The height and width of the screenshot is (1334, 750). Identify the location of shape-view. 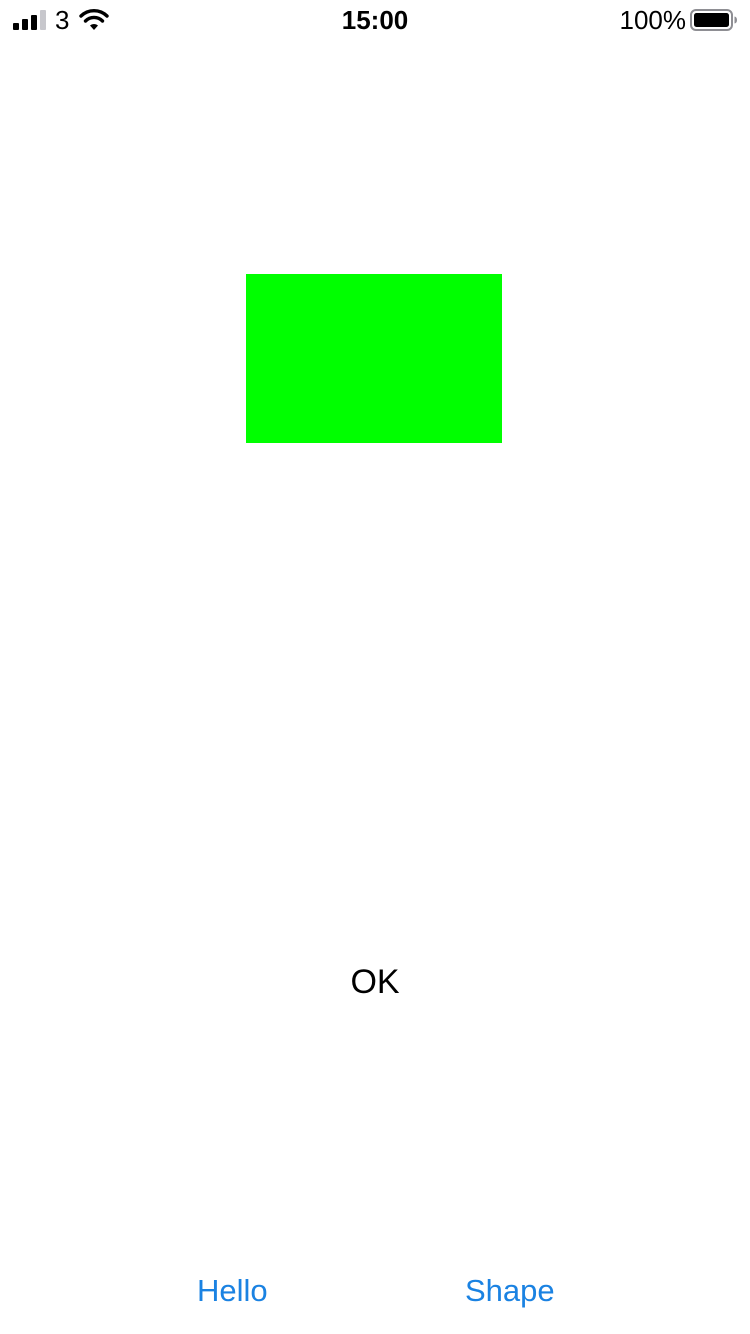
(374, 358).